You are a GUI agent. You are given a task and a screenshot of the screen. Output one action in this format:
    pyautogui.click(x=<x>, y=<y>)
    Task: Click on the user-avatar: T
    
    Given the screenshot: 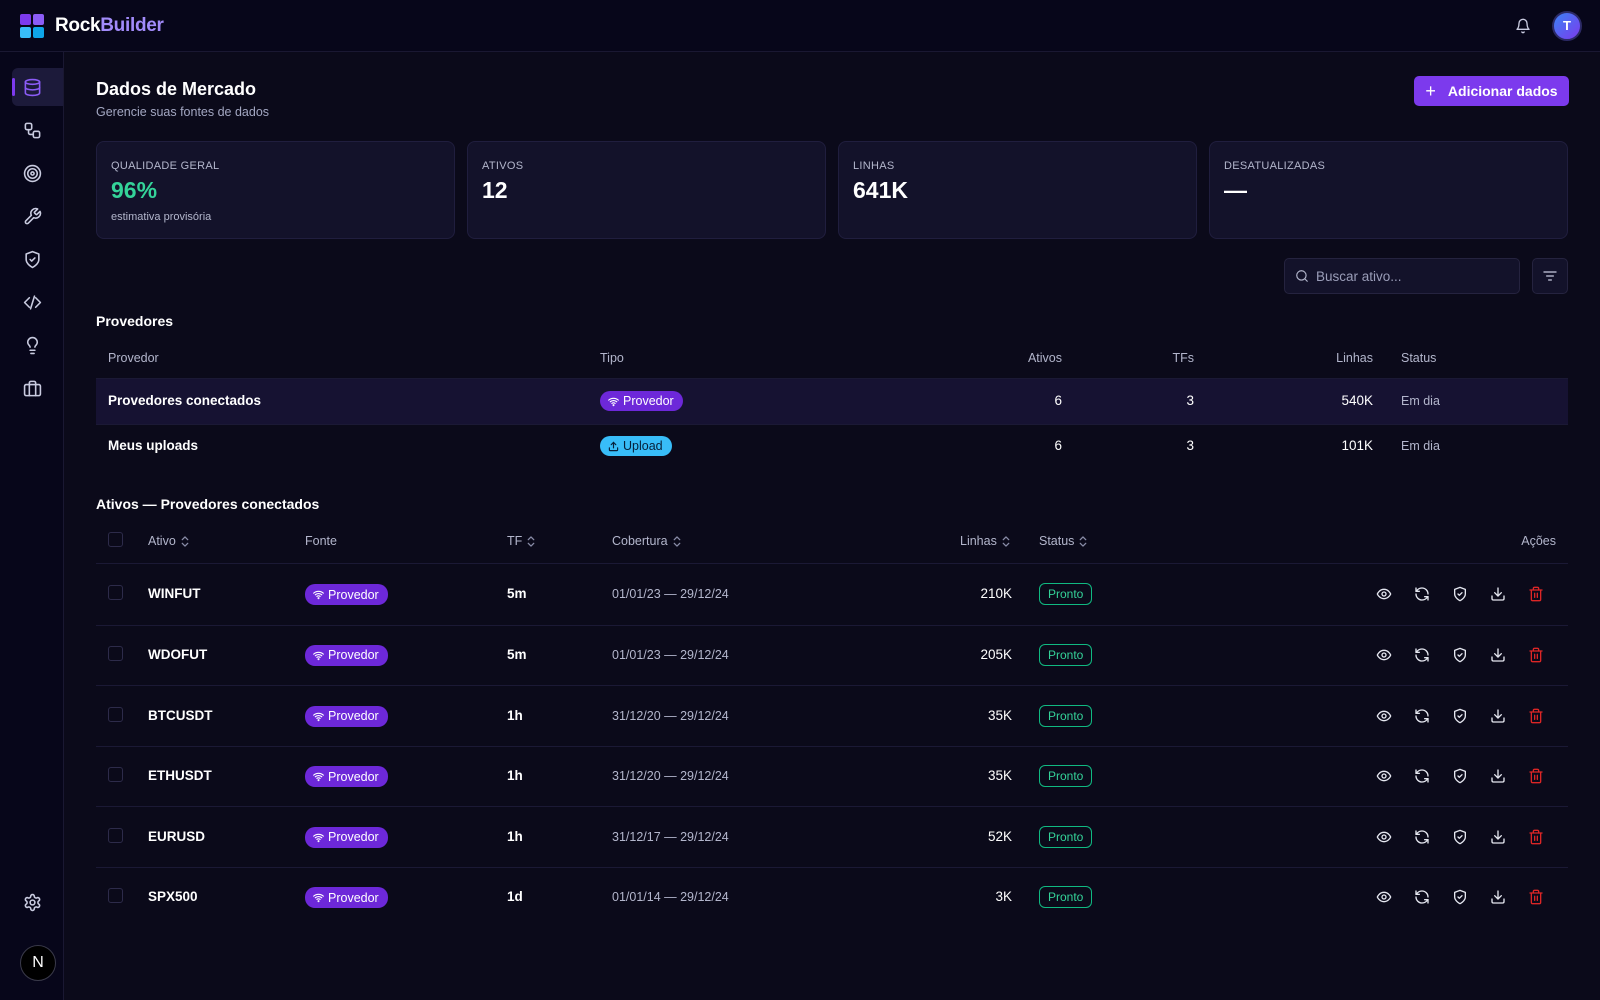 What is the action you would take?
    pyautogui.click(x=1567, y=25)
    